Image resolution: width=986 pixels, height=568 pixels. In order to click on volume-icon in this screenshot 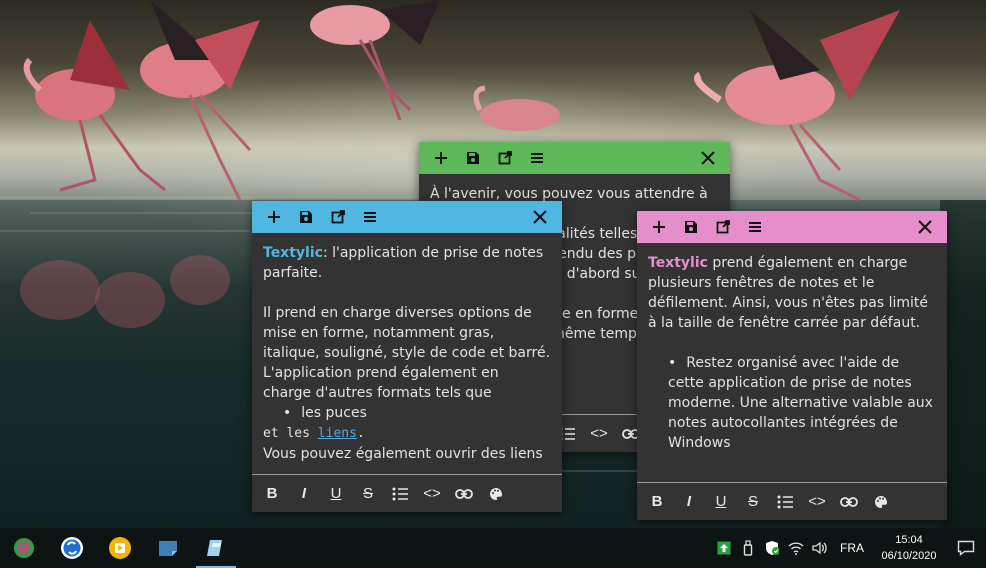, I will do `click(819, 548)`.